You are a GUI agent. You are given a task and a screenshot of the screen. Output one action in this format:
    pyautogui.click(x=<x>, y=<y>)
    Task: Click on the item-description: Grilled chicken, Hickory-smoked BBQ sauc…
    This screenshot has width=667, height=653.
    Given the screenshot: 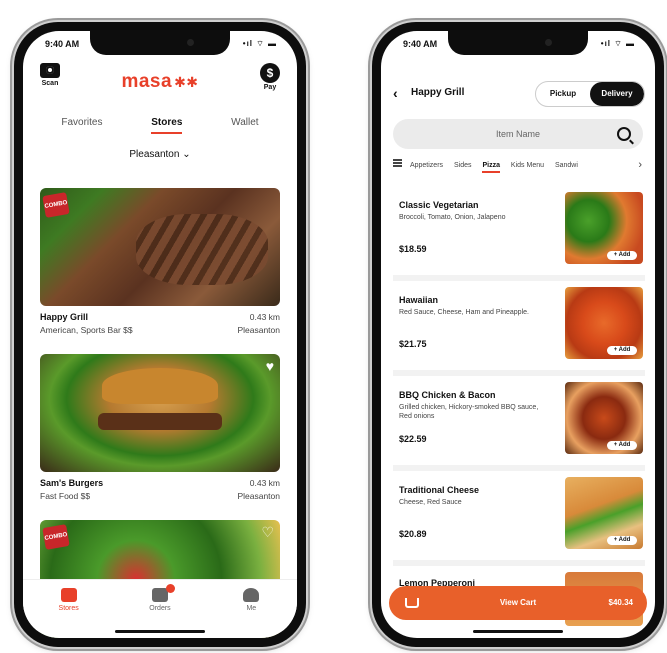 What is the action you would take?
    pyautogui.click(x=469, y=412)
    